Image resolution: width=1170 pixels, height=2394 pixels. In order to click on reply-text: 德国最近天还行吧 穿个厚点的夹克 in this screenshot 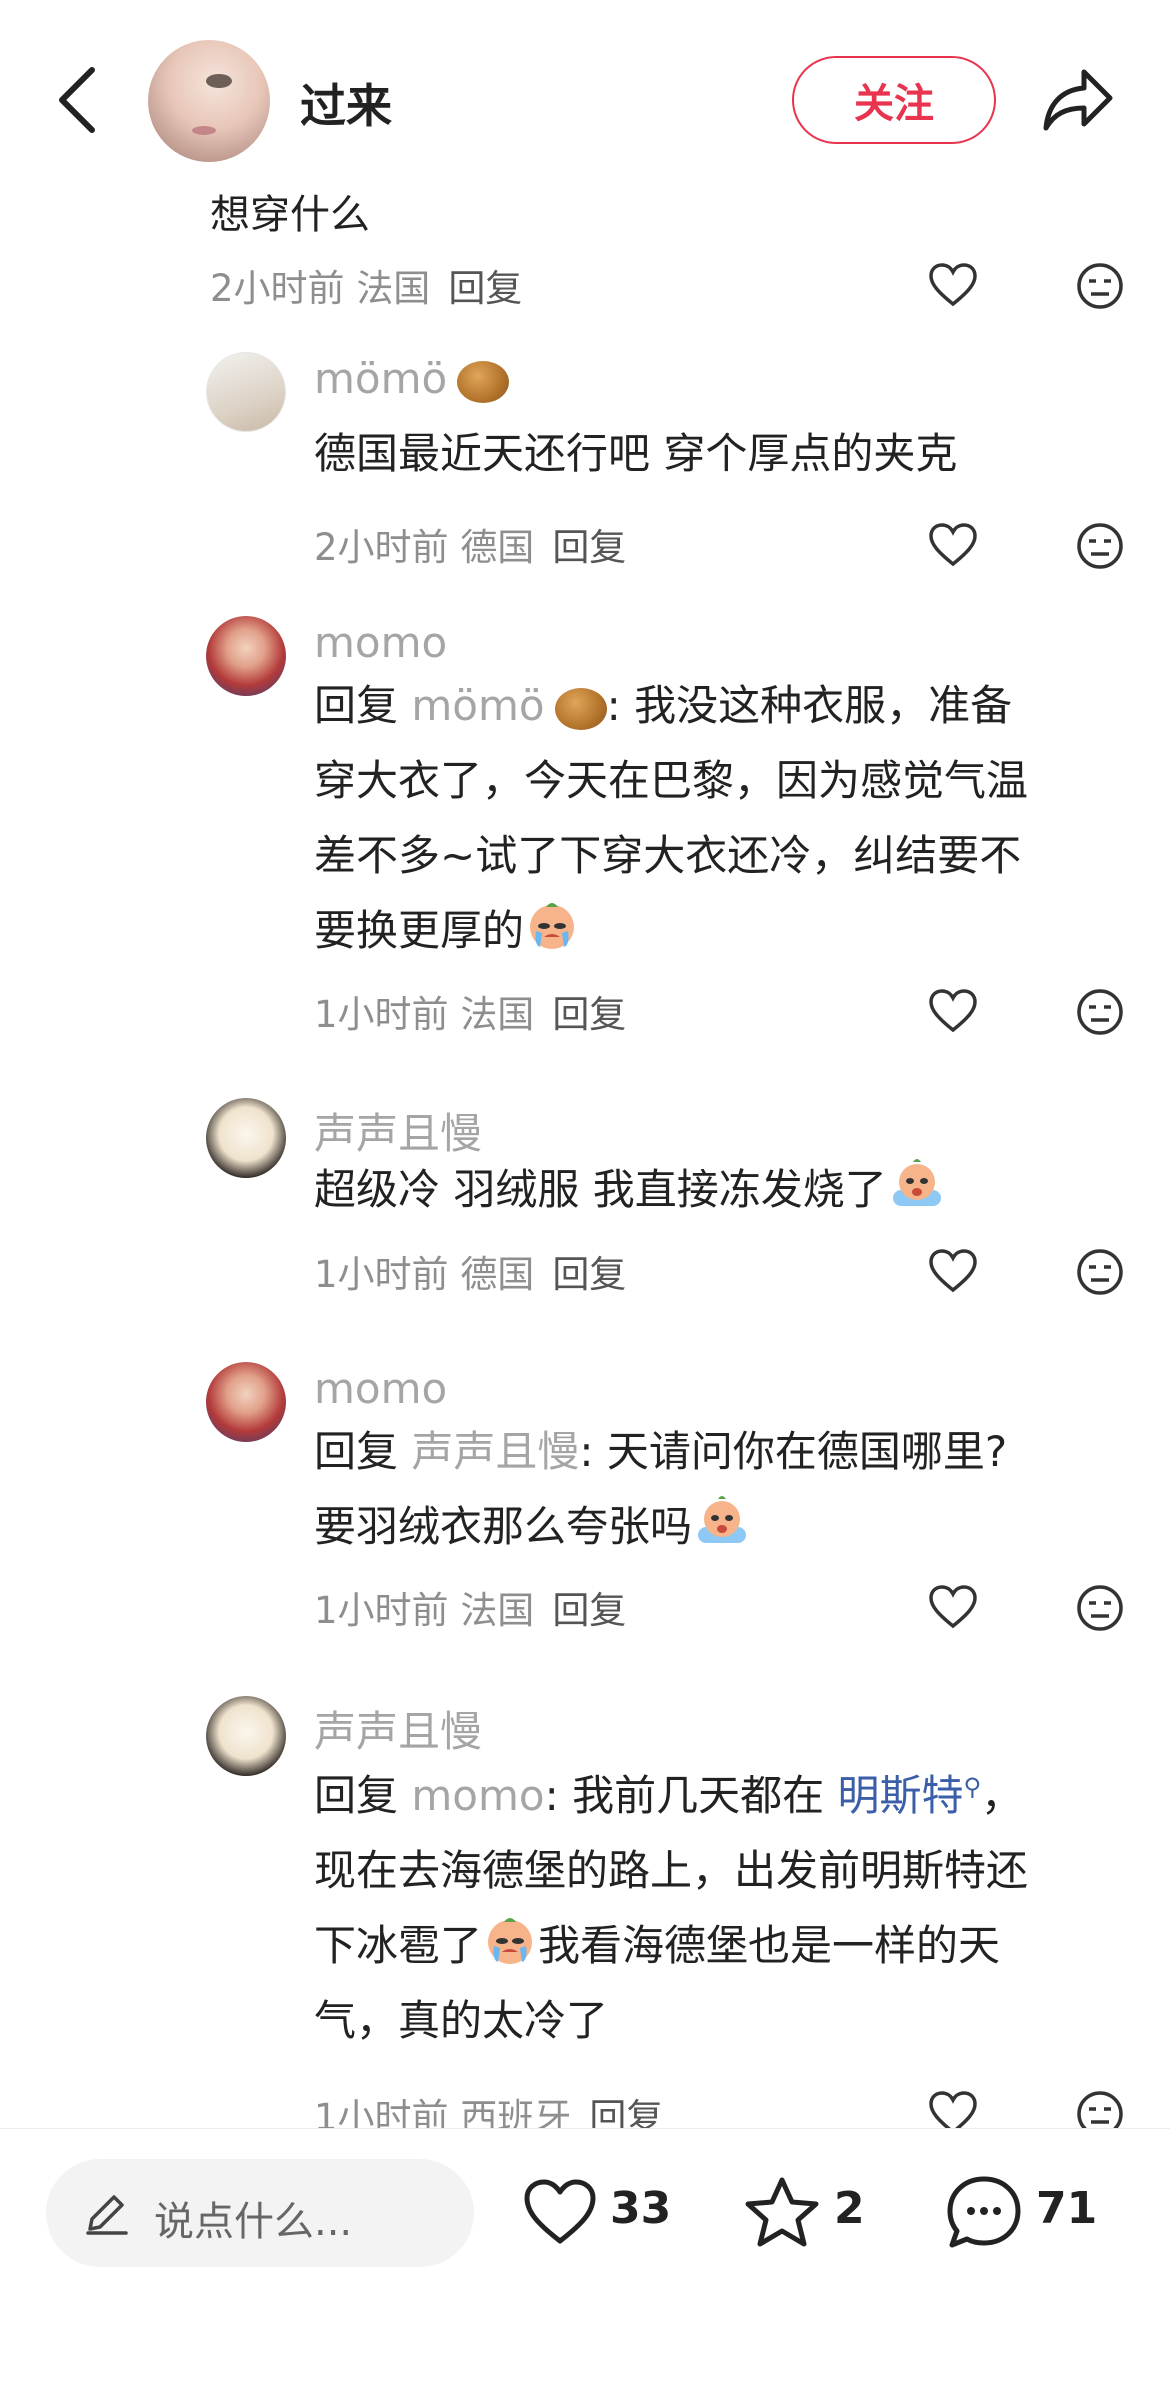, I will do `click(636, 453)`.